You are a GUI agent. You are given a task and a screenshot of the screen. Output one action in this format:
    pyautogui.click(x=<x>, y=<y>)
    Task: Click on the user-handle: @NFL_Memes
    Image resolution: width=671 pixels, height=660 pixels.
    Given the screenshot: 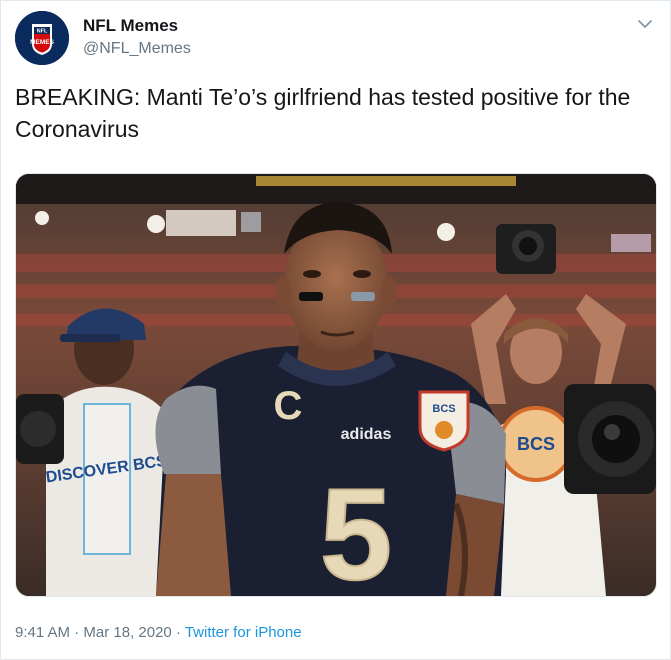 What is the action you would take?
    pyautogui.click(x=137, y=49)
    